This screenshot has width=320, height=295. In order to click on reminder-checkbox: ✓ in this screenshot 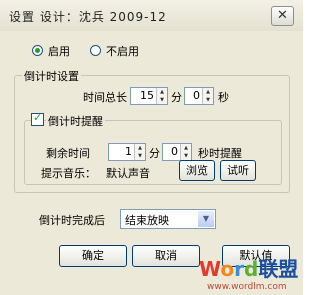, I will do `click(37, 118)`.